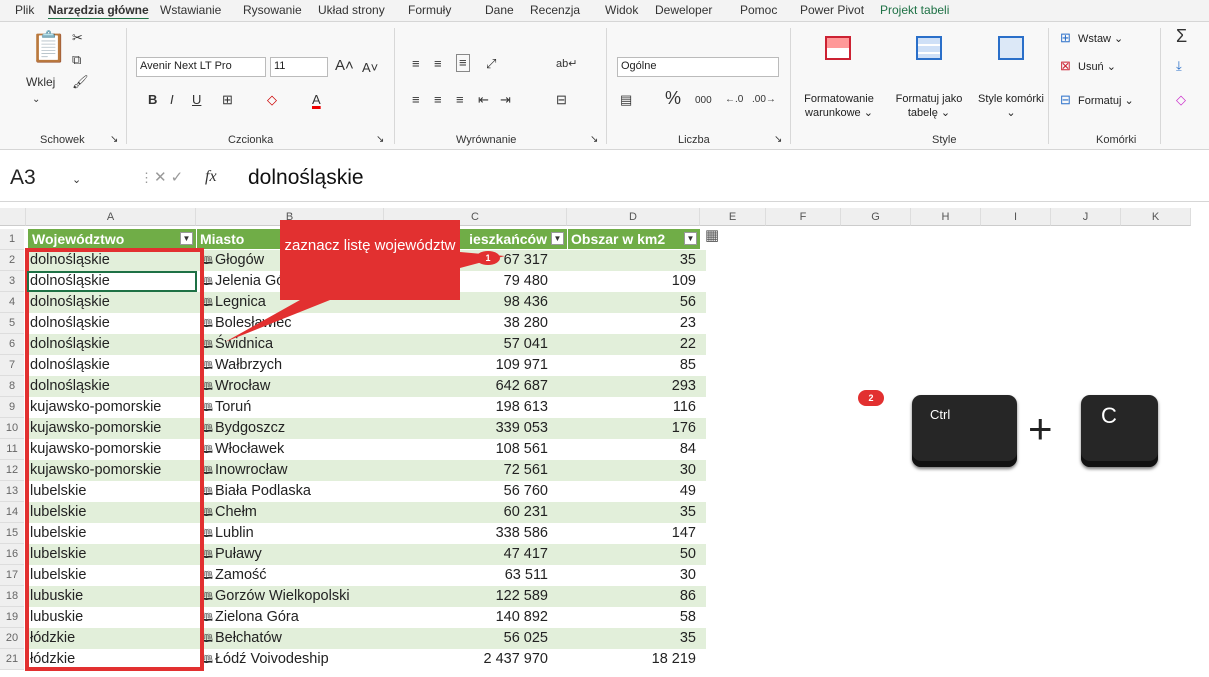  What do you see at coordinates (964, 431) in the screenshot?
I see `ctrl-key-icon: Ctrl` at bounding box center [964, 431].